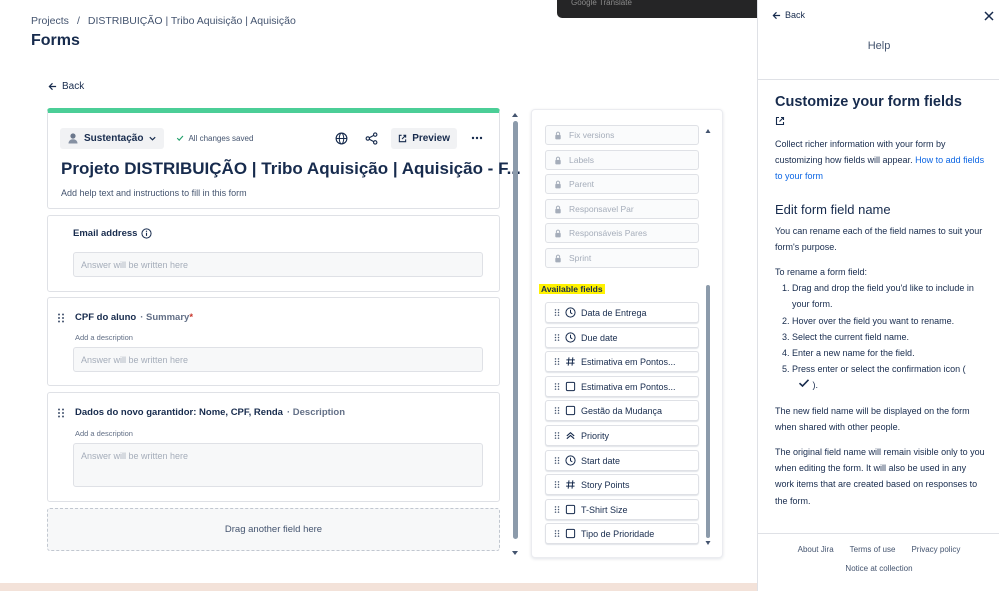 The image size is (999, 591). I want to click on available-field: Data de Entrega, so click(622, 312).